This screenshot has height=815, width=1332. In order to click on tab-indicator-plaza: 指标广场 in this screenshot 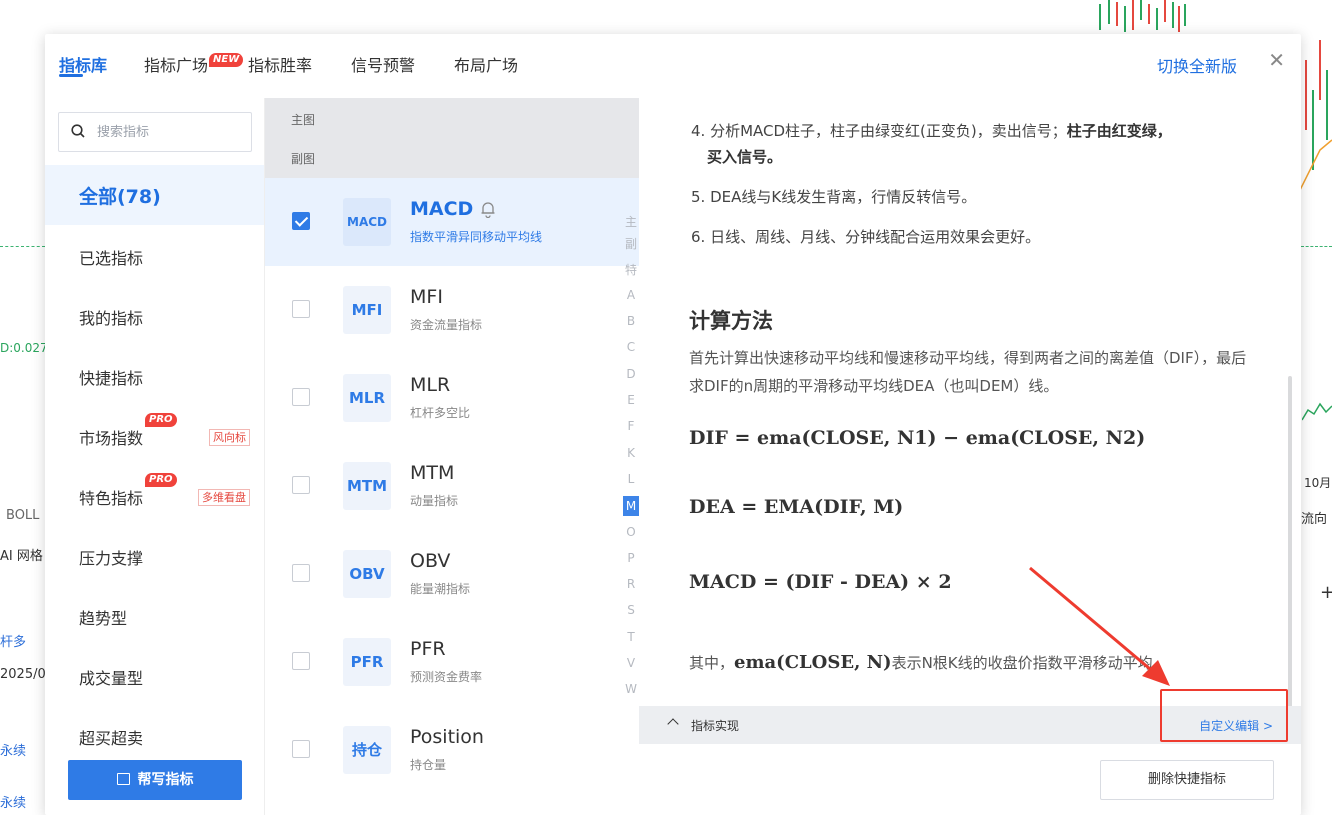, I will do `click(176, 64)`.